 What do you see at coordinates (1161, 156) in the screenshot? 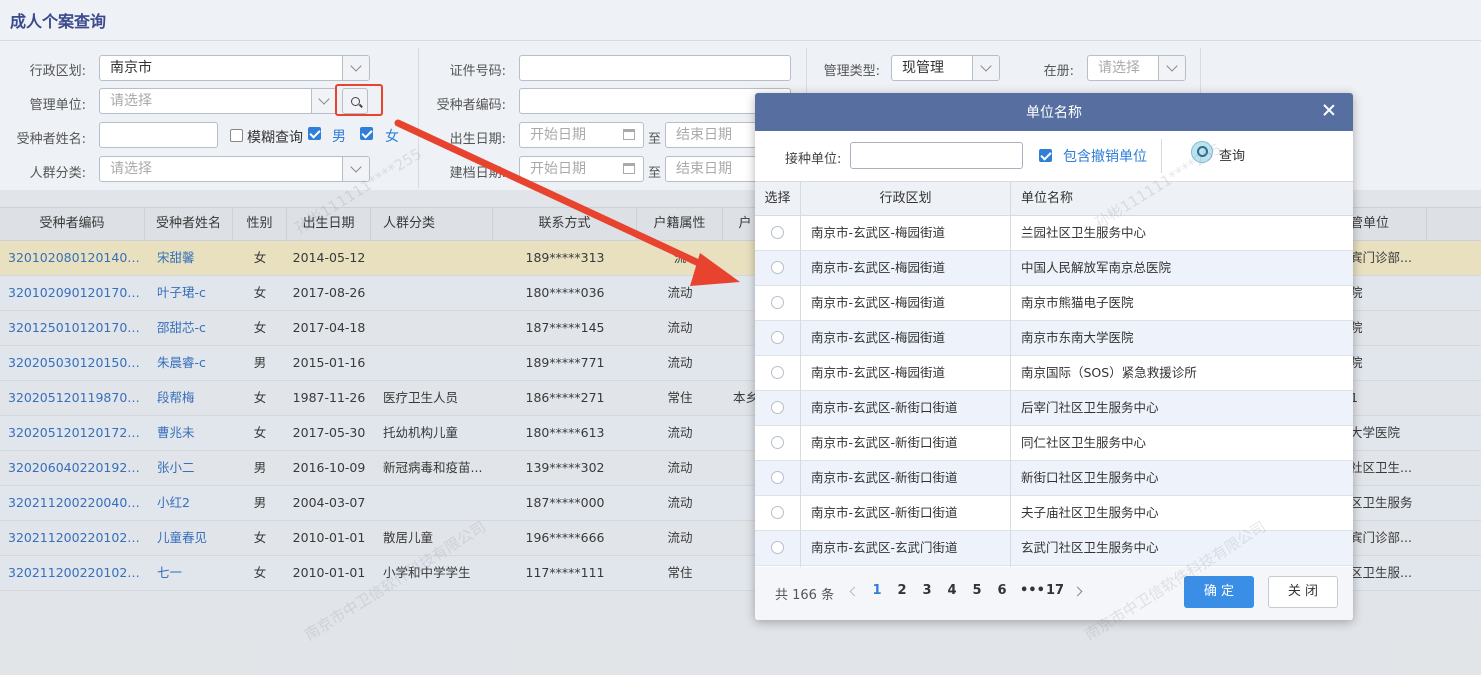
I see `toolbar-divider` at bounding box center [1161, 156].